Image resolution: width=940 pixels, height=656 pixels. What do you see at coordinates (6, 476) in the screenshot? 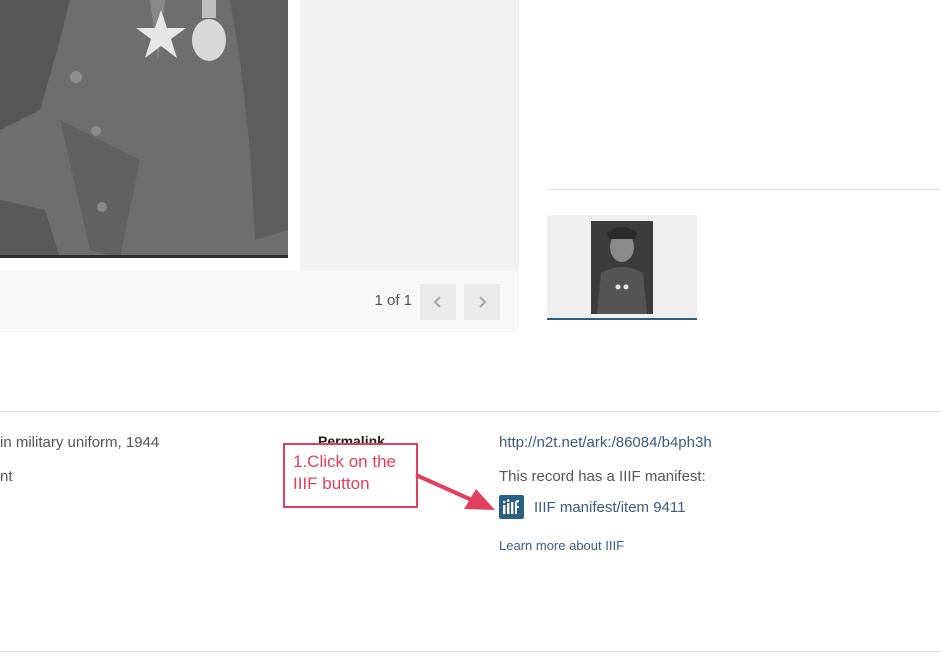
I see `metadata-value: nt` at bounding box center [6, 476].